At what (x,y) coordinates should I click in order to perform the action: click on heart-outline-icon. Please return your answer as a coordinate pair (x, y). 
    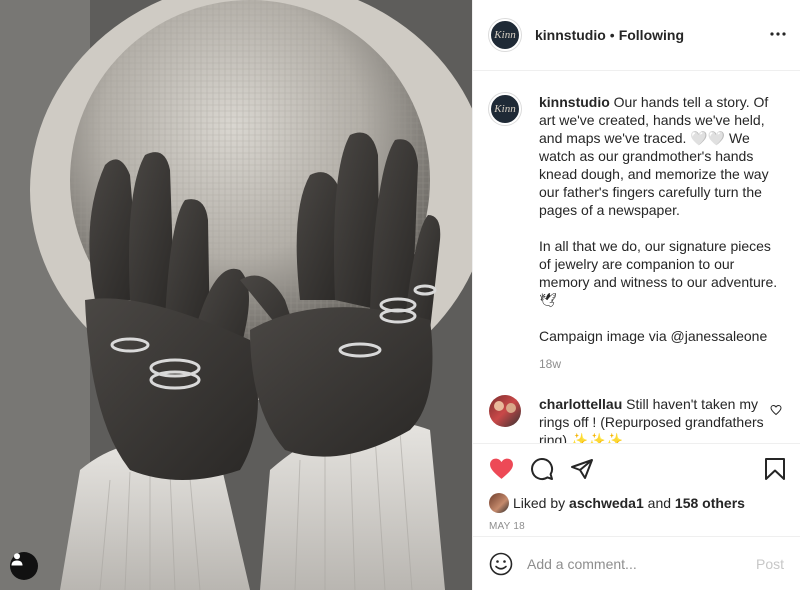
    Looking at the image, I should click on (776, 410).